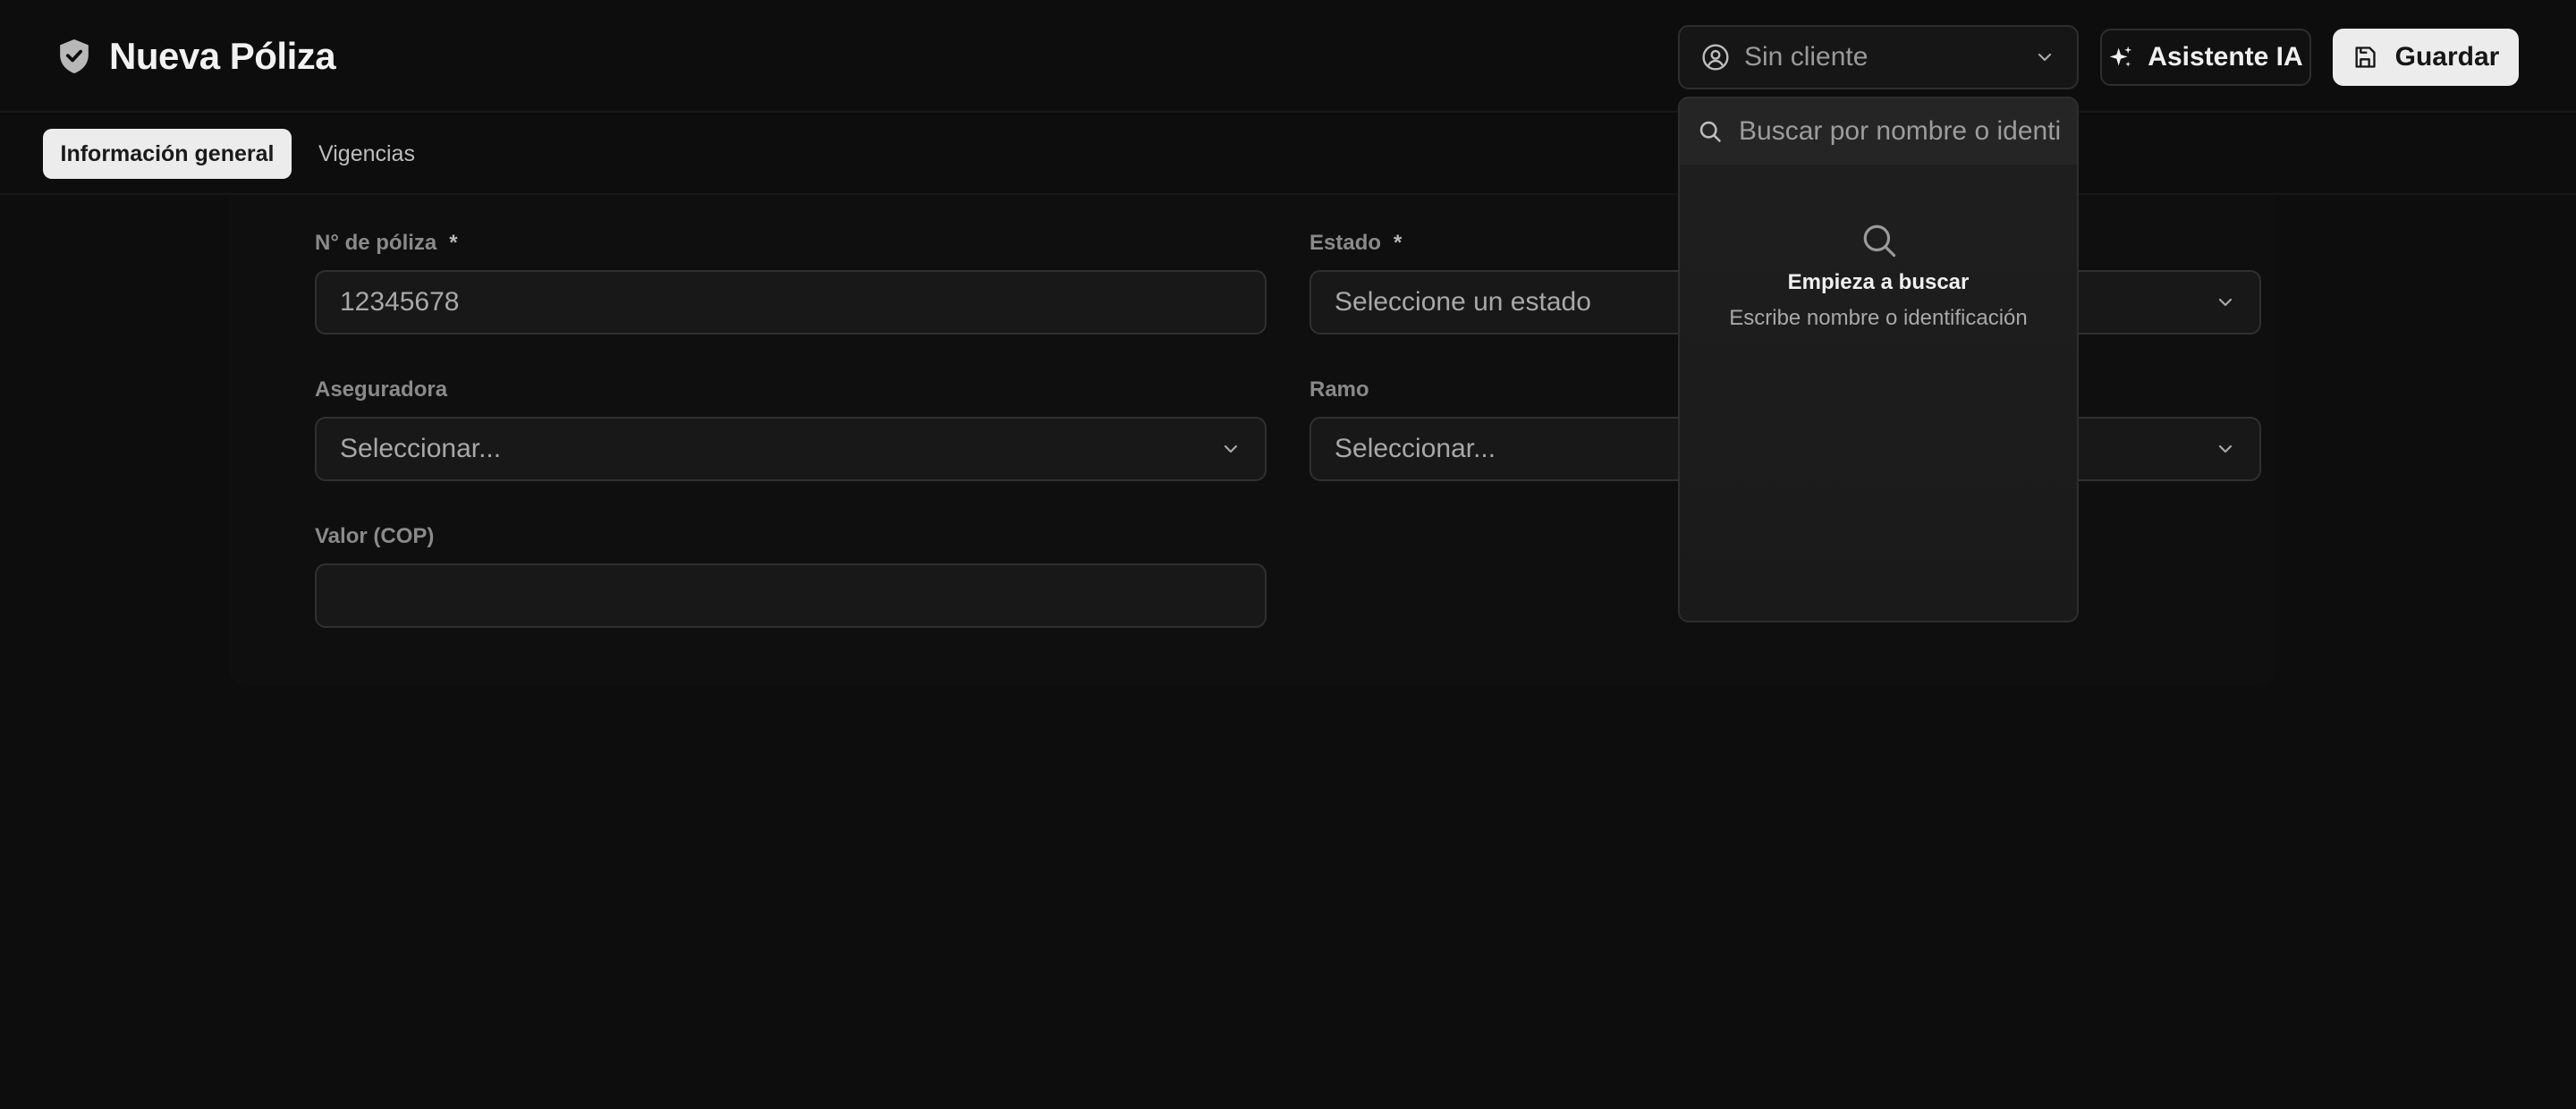  I want to click on client-search-bar, so click(1878, 132).